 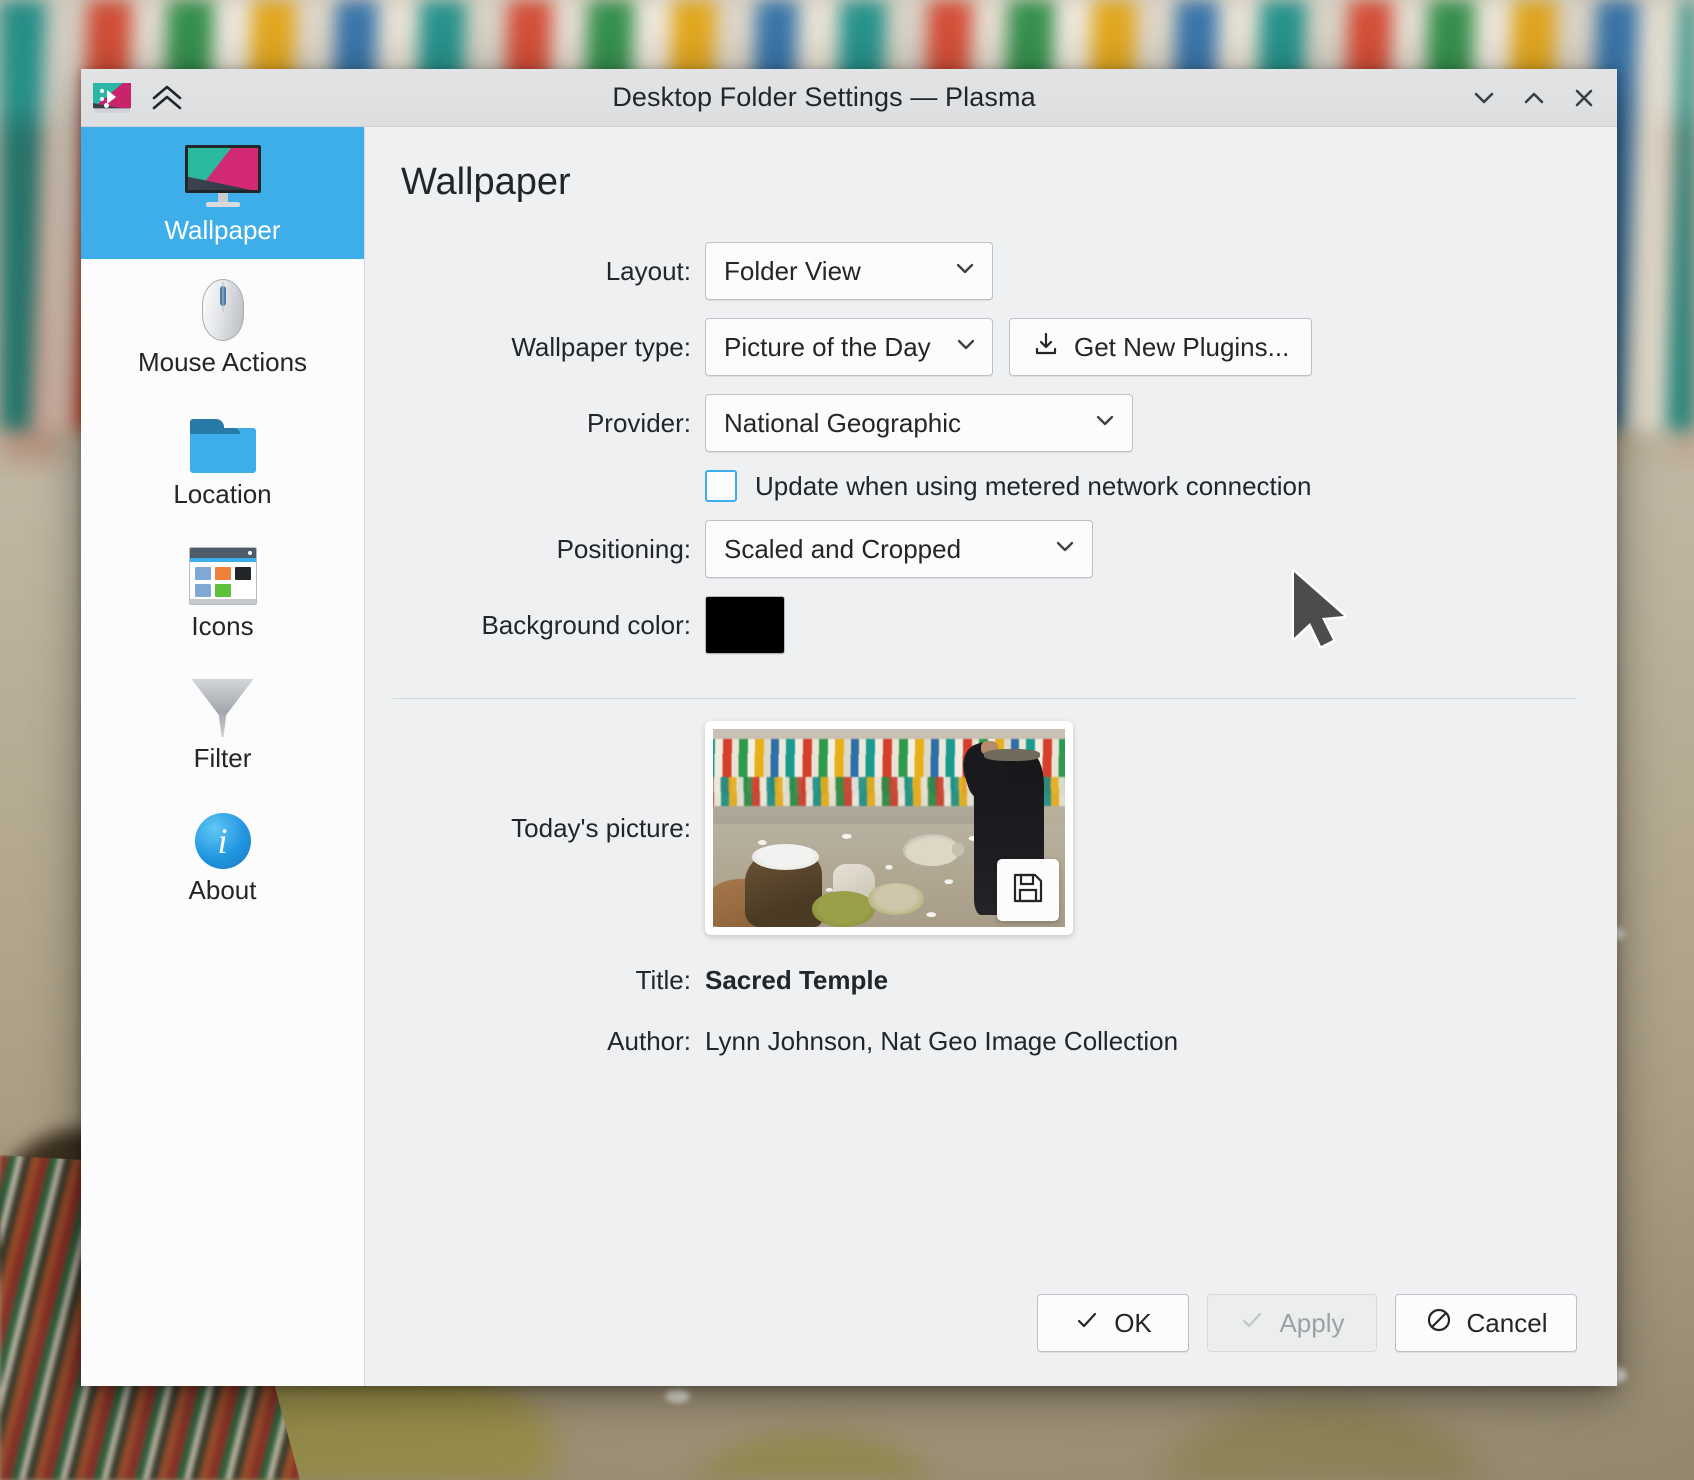 I want to click on sidebar-item-filter: Filter, so click(x=222, y=721).